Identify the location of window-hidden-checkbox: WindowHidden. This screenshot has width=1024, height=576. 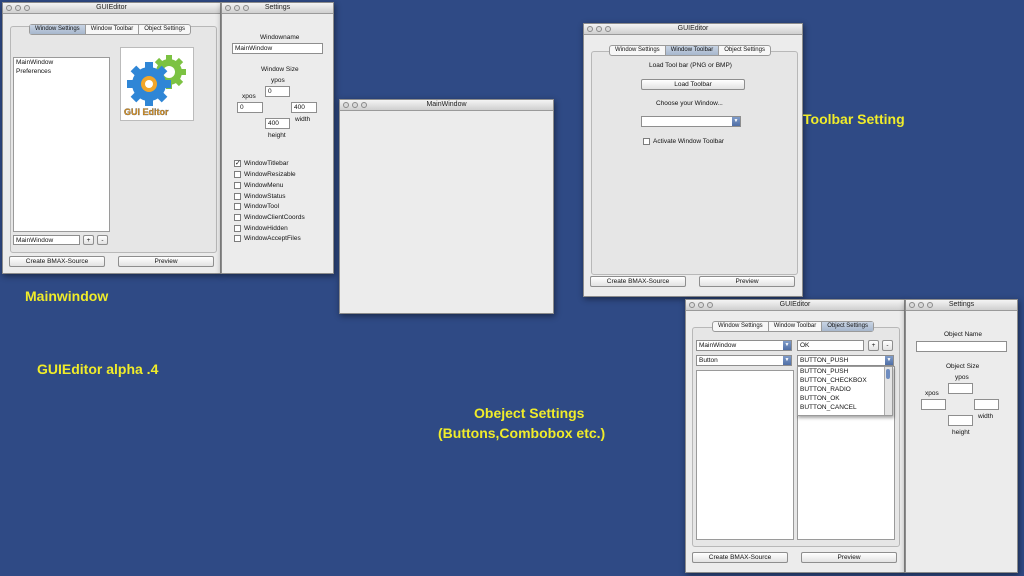
(261, 228).